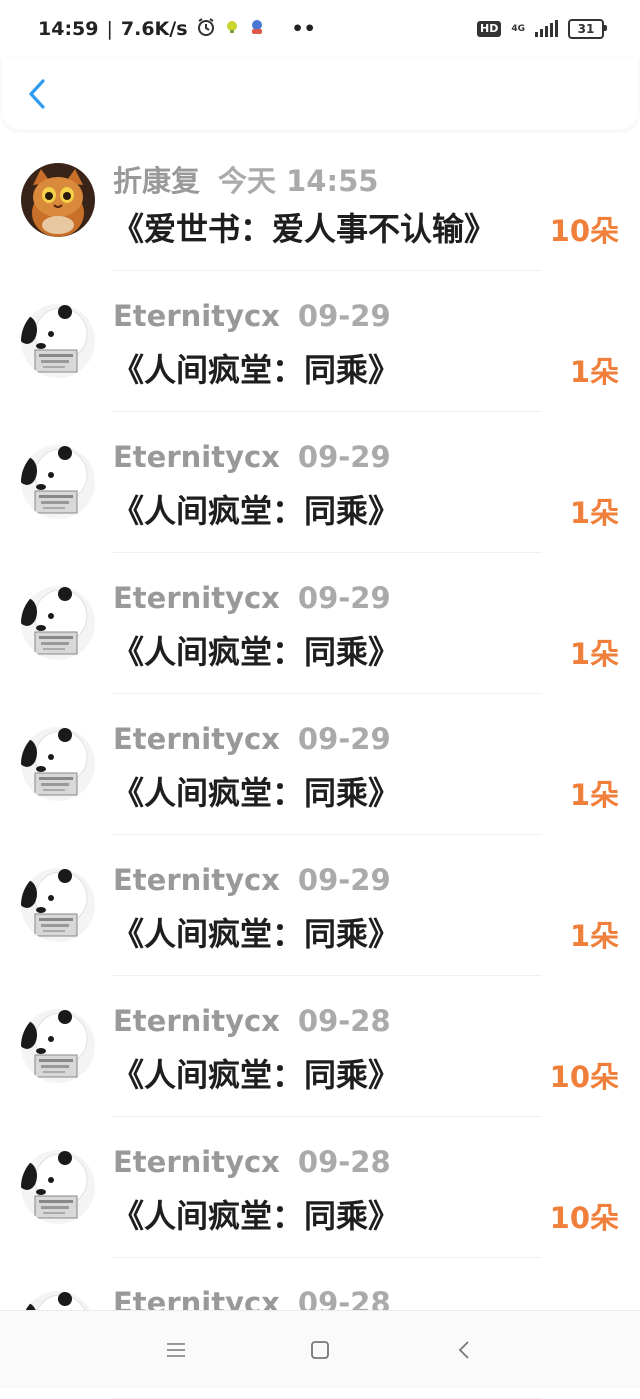 This screenshot has height=1399, width=640. I want to click on gift-record-row: 折康复 今天 14:55 《爱世书：爱人事不认输》 10朵, so click(320, 200).